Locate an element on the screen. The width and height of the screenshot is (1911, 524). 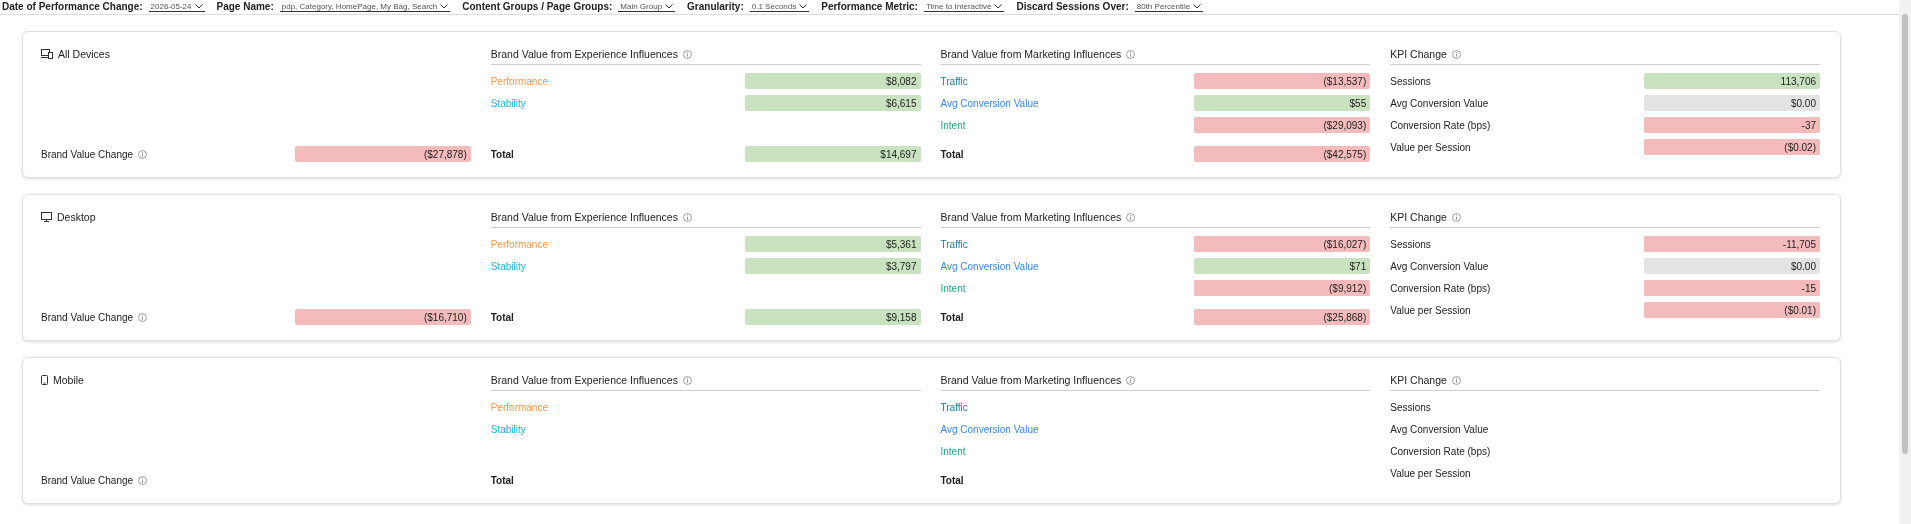
value-cell: -11,705 is located at coordinates (1732, 244).